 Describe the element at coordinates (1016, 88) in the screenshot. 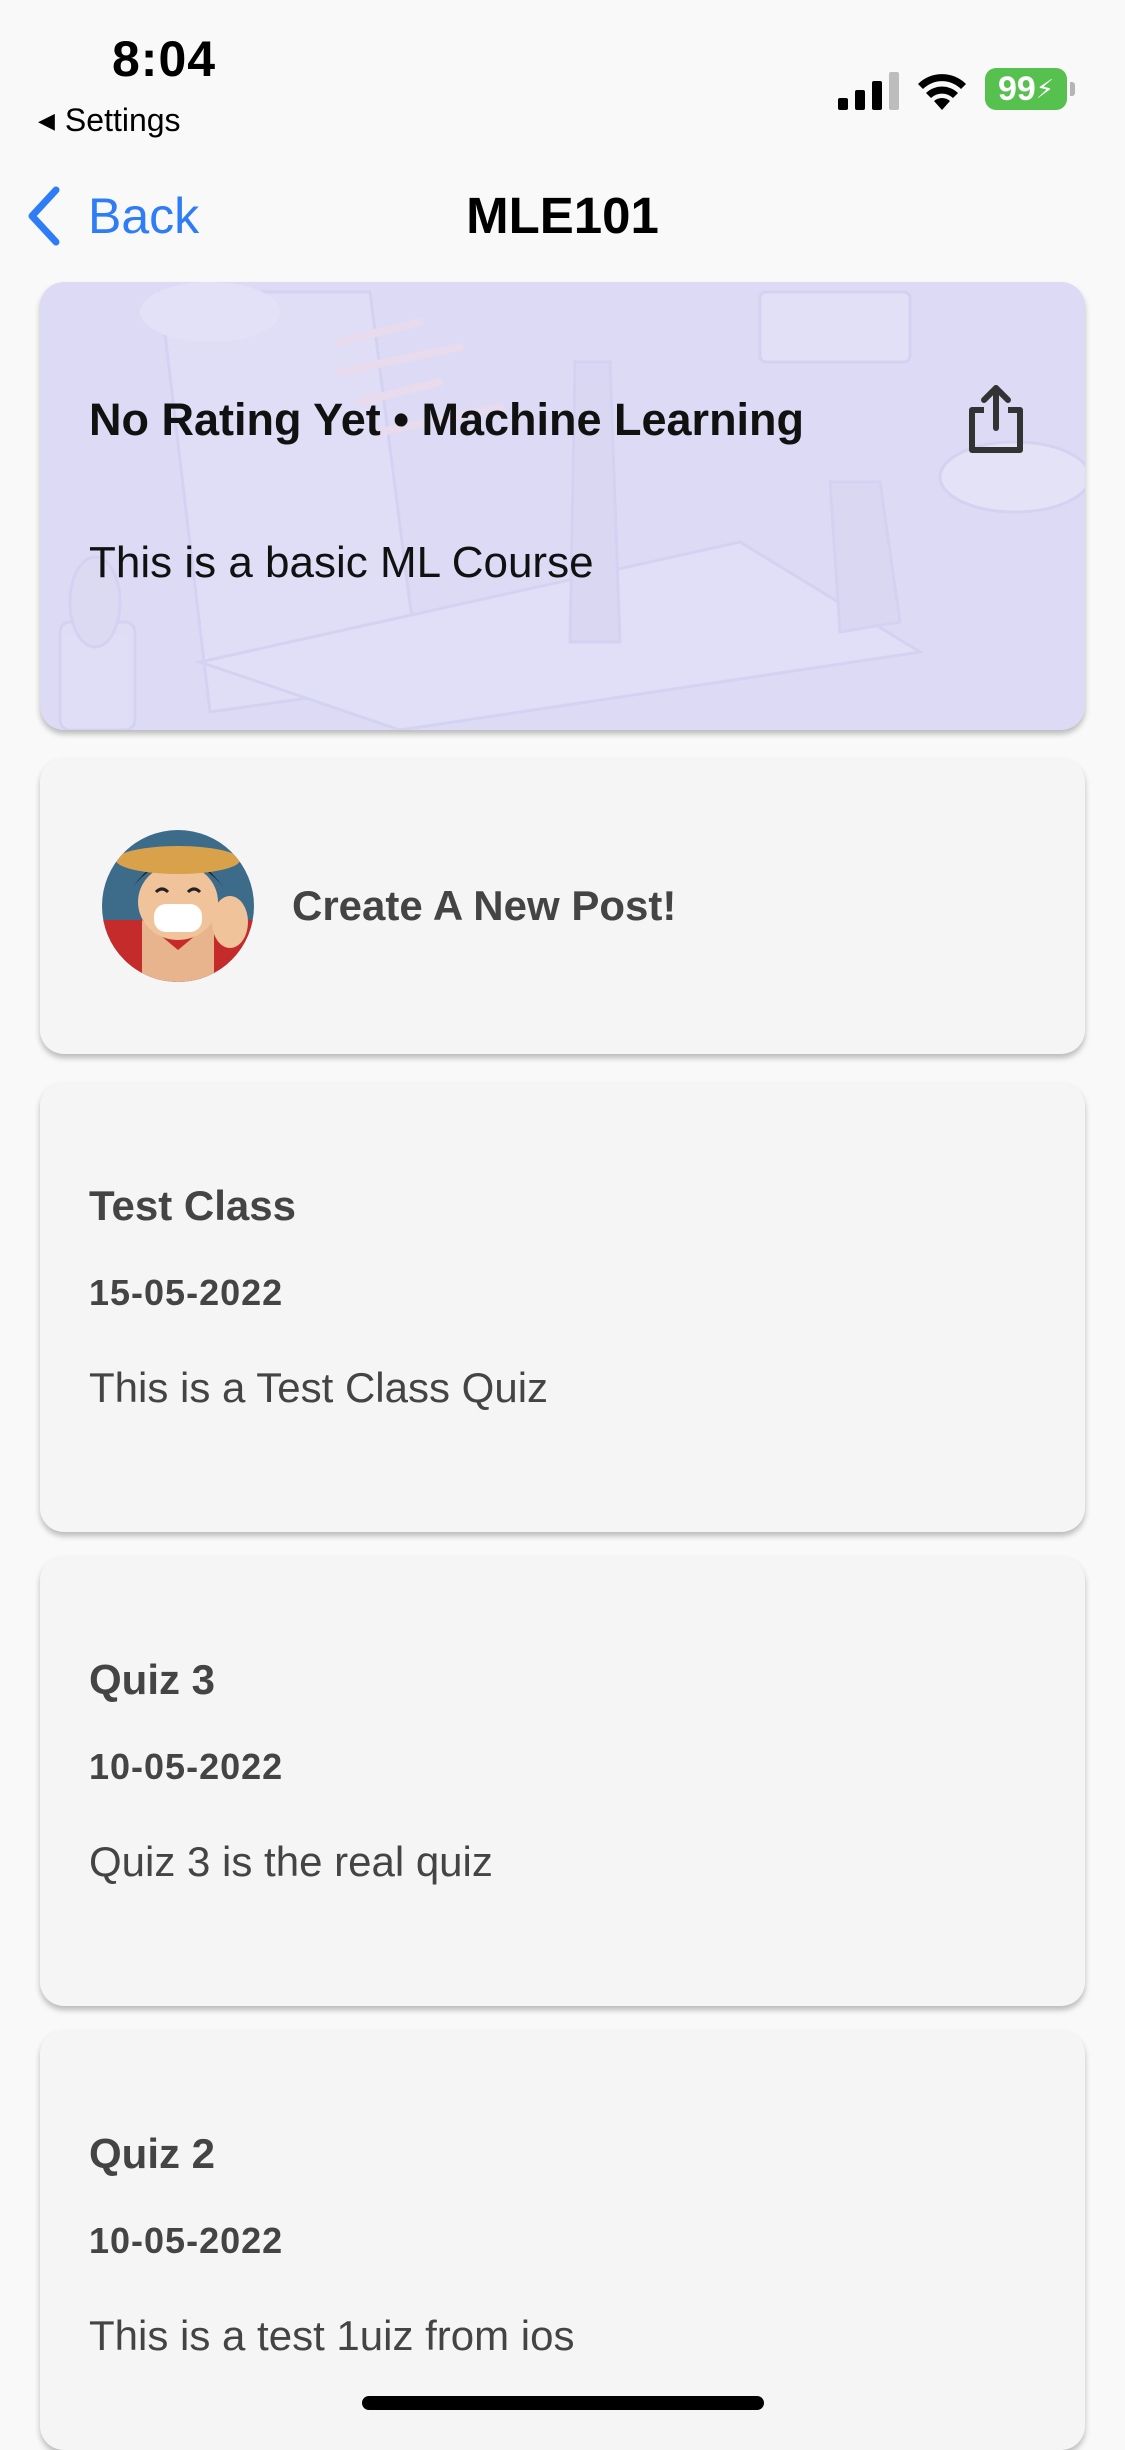

I see `battery-level: 99` at that location.